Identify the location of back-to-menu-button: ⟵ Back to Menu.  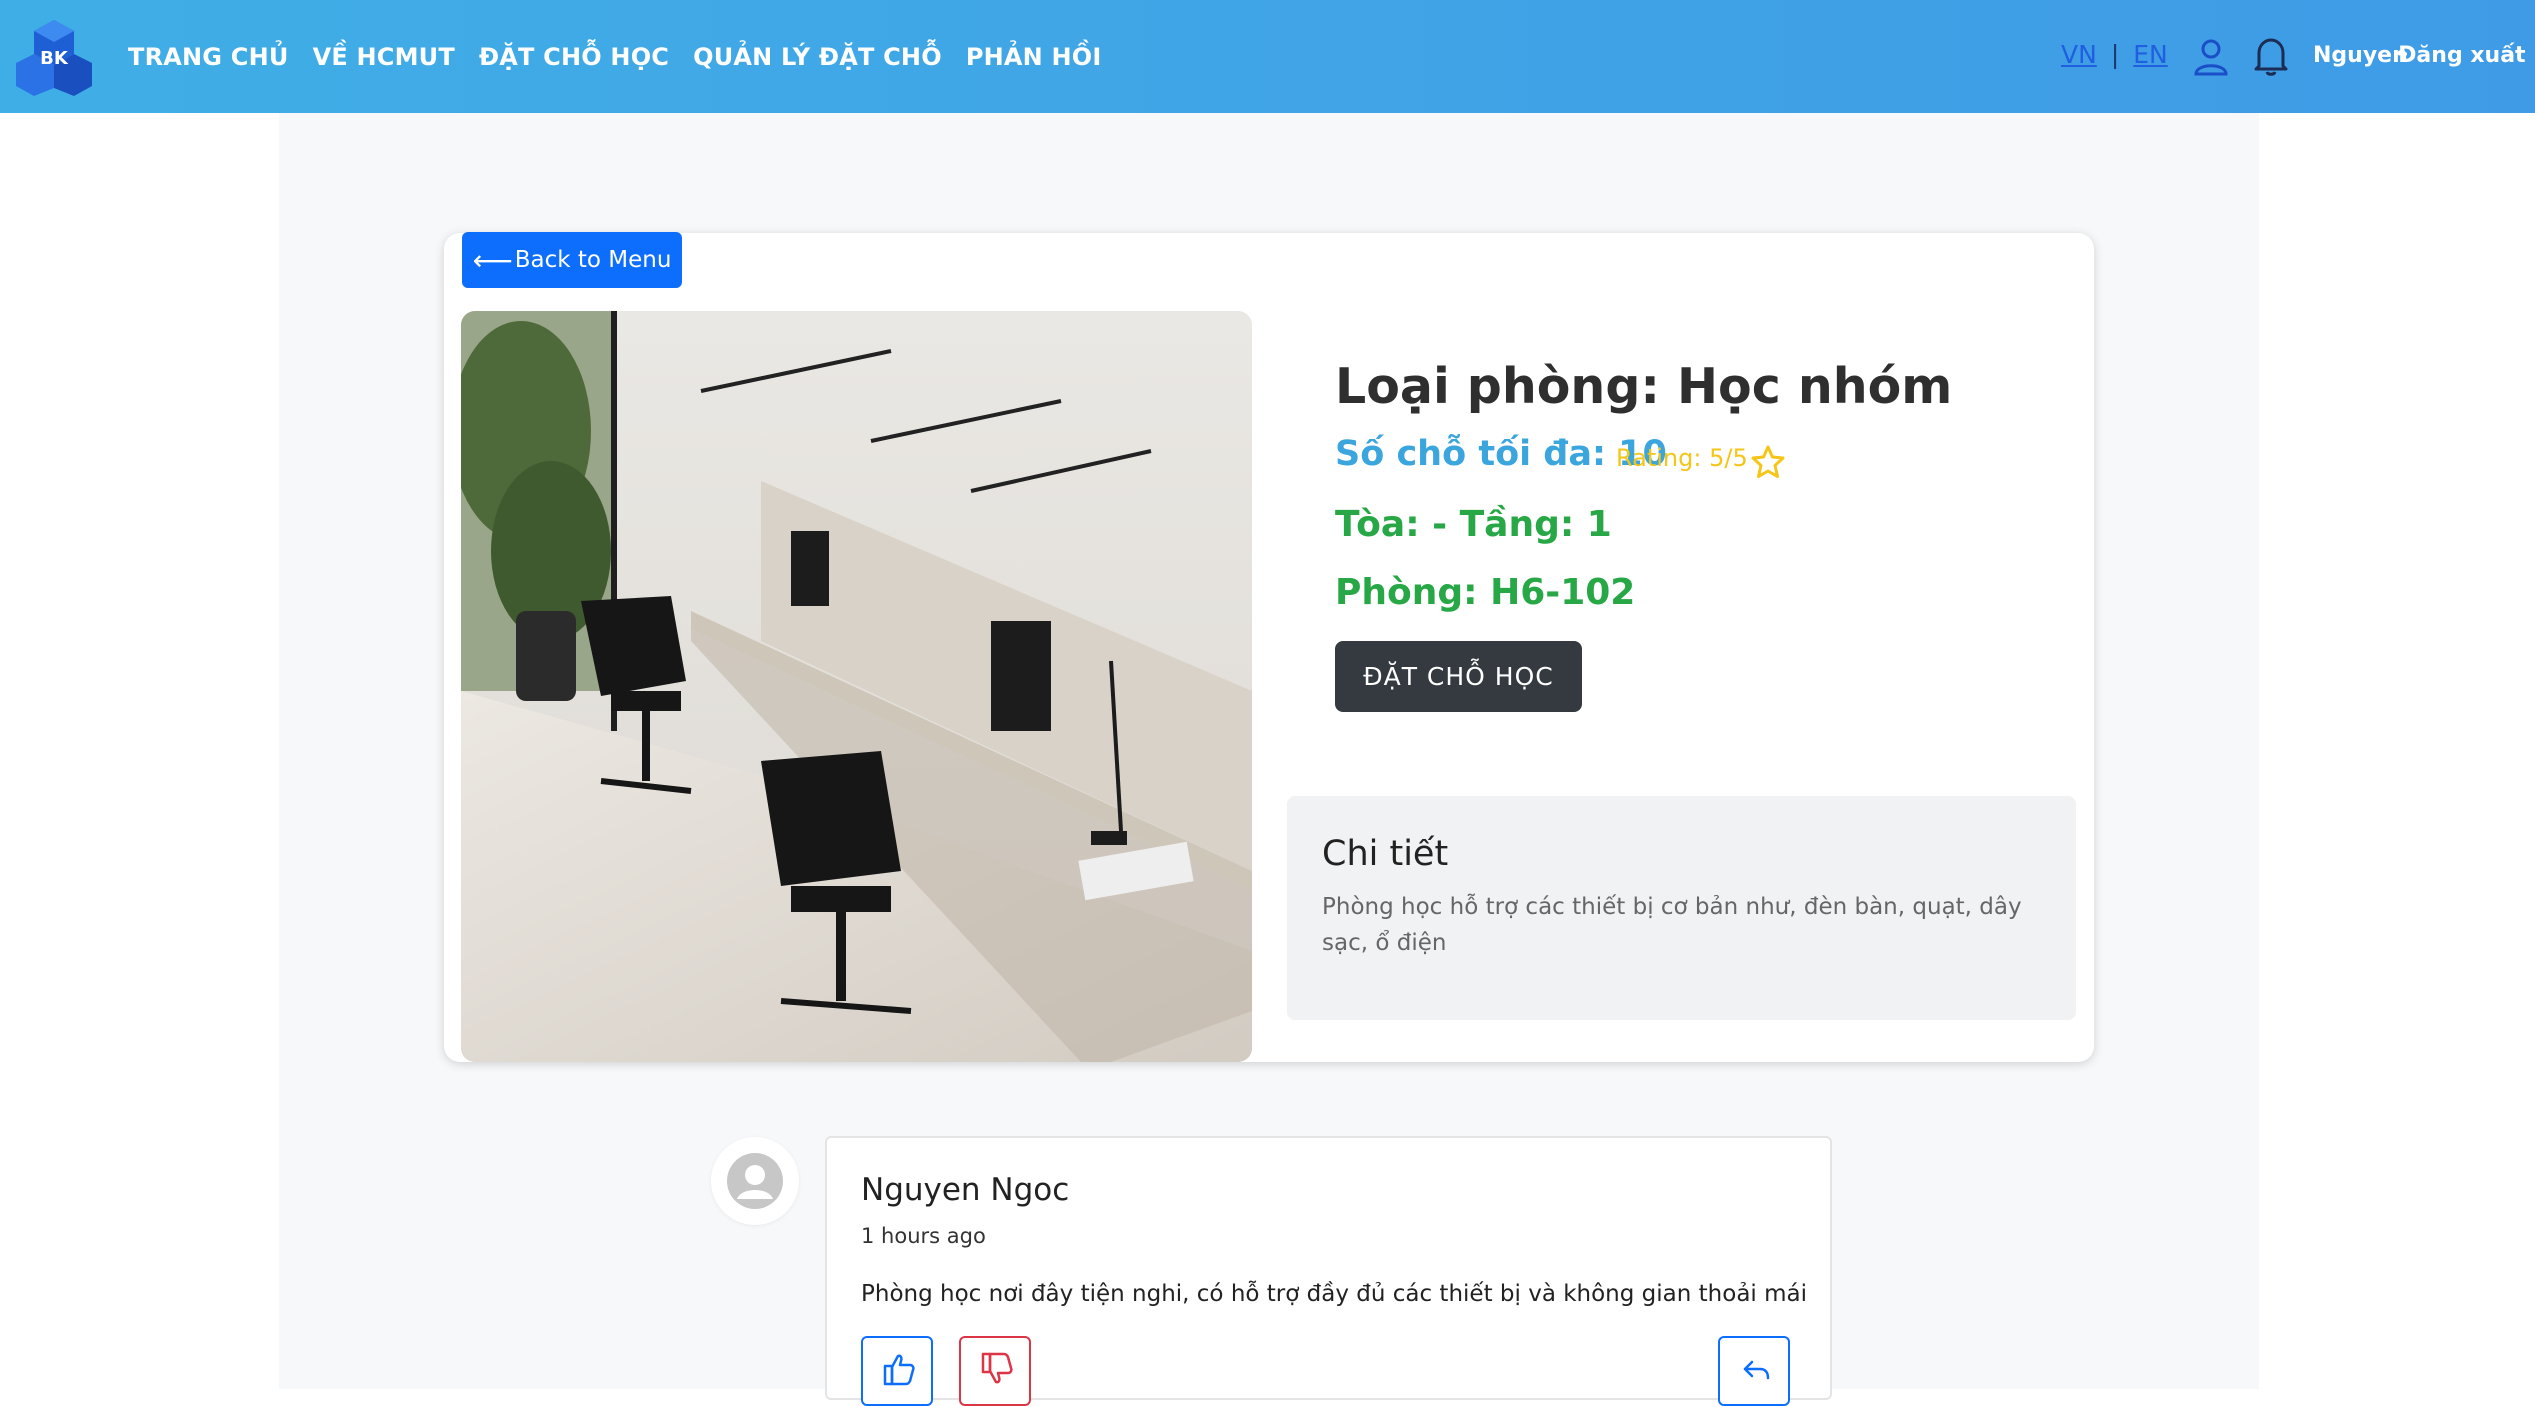
(572, 260).